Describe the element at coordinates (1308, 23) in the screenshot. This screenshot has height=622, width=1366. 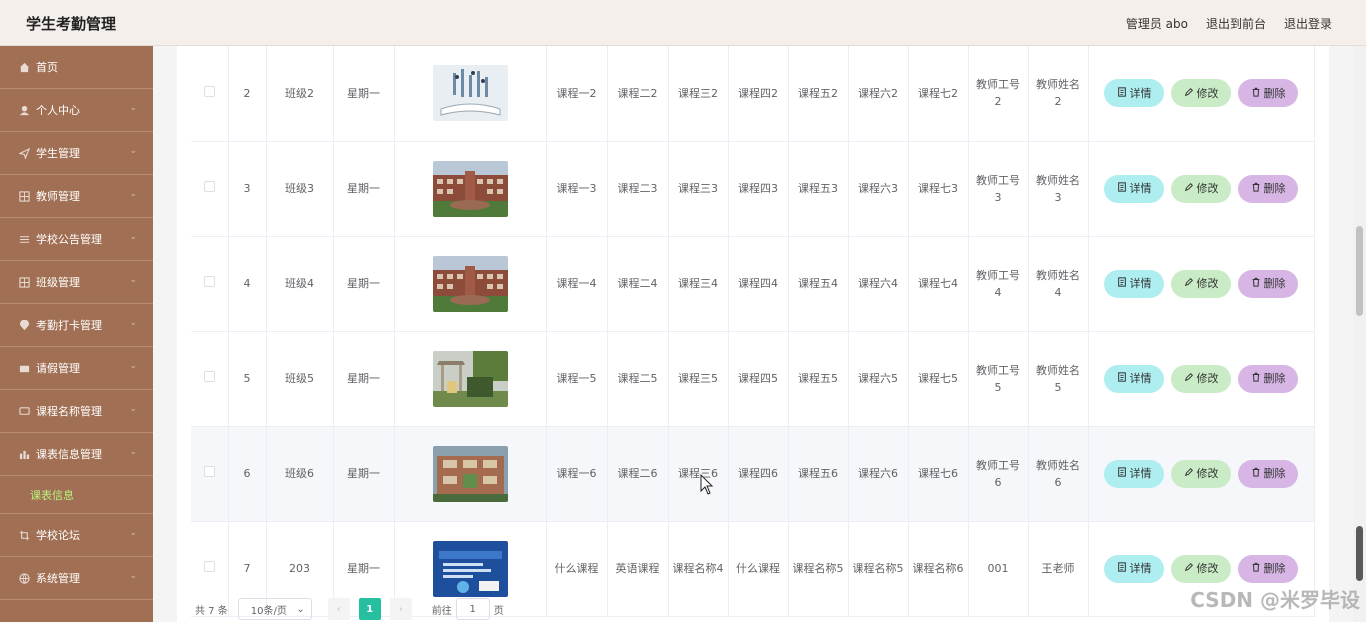
I see `logout-link: 退出登录` at that location.